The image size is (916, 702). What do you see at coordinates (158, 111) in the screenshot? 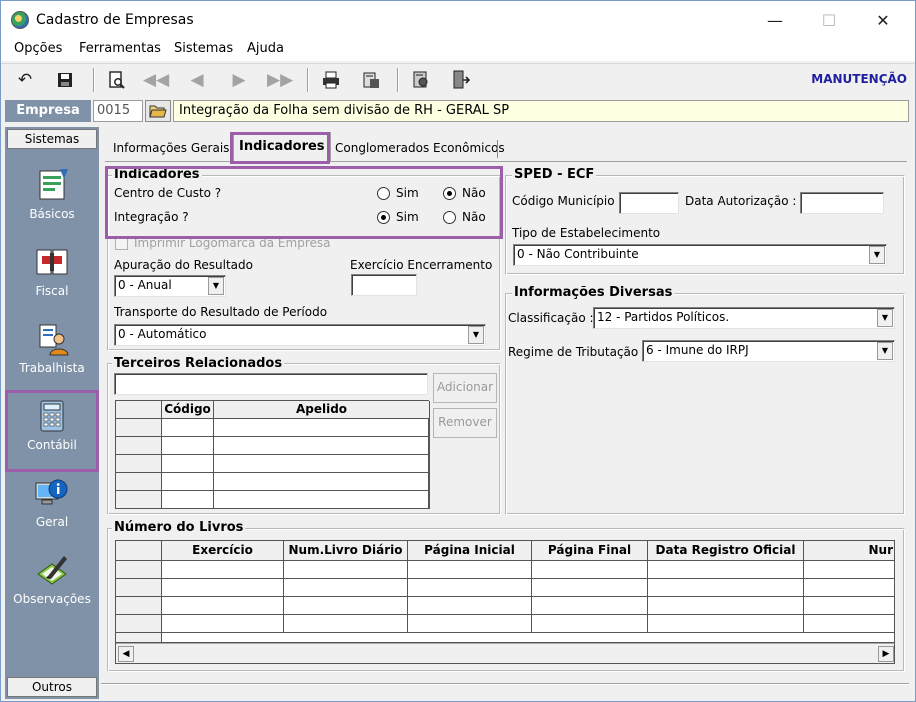
I see `open-folder-icon` at bounding box center [158, 111].